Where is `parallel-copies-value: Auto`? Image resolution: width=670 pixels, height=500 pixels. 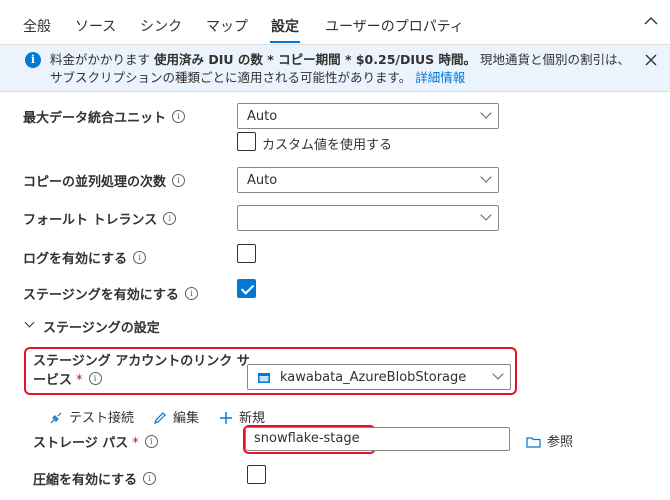
parallel-copies-value: Auto is located at coordinates (262, 180).